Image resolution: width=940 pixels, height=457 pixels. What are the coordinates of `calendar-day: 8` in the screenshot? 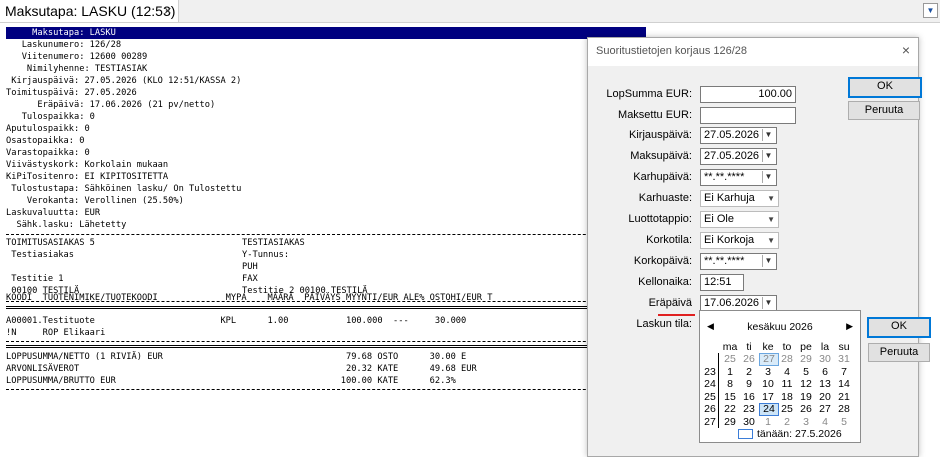 It's located at (730, 384).